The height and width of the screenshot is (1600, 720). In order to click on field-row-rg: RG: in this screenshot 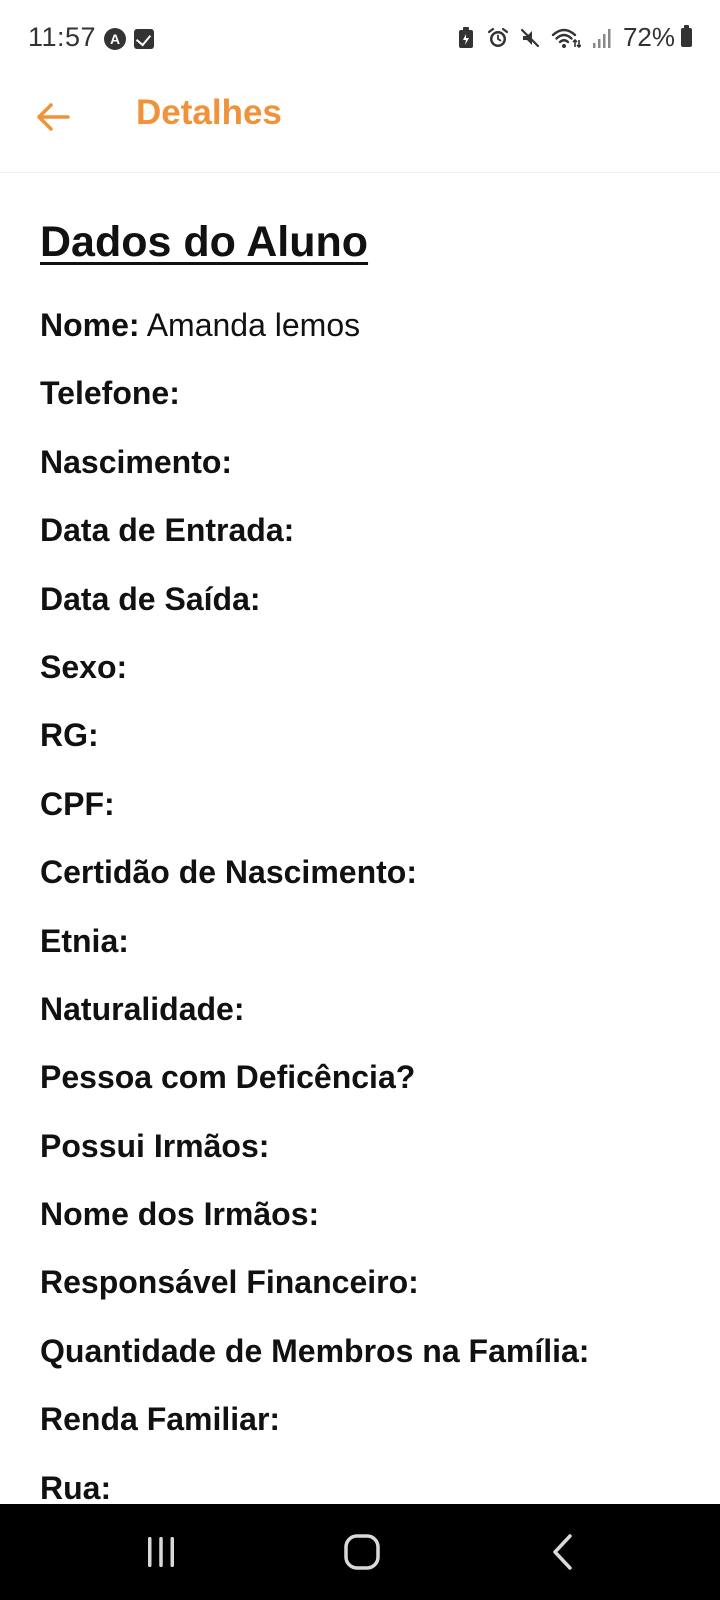, I will do `click(314, 750)`.